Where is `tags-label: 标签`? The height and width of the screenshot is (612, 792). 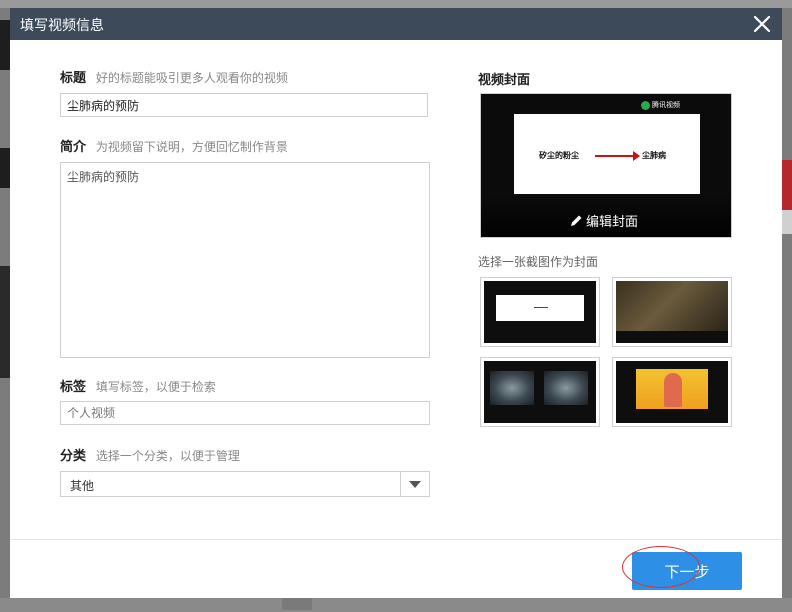
tags-label: 标签 is located at coordinates (73, 387).